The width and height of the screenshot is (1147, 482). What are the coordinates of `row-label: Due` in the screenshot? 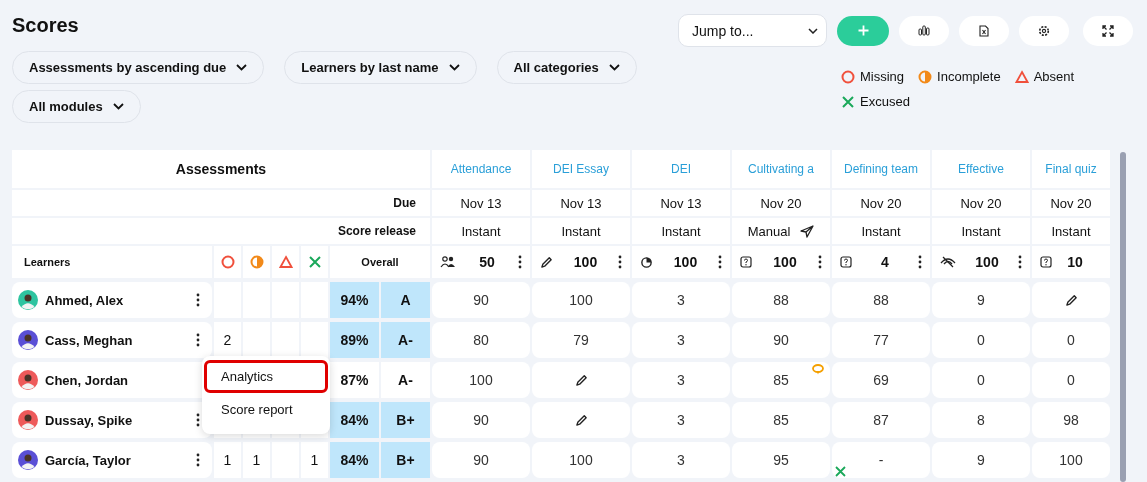 It's located at (221, 203).